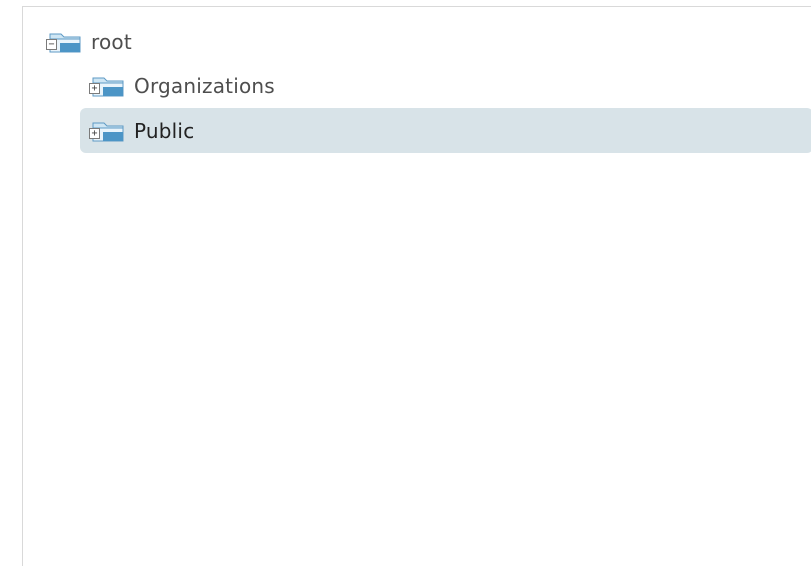  Describe the element at coordinates (65, 42) in the screenshot. I see `folder-icon: −` at that location.